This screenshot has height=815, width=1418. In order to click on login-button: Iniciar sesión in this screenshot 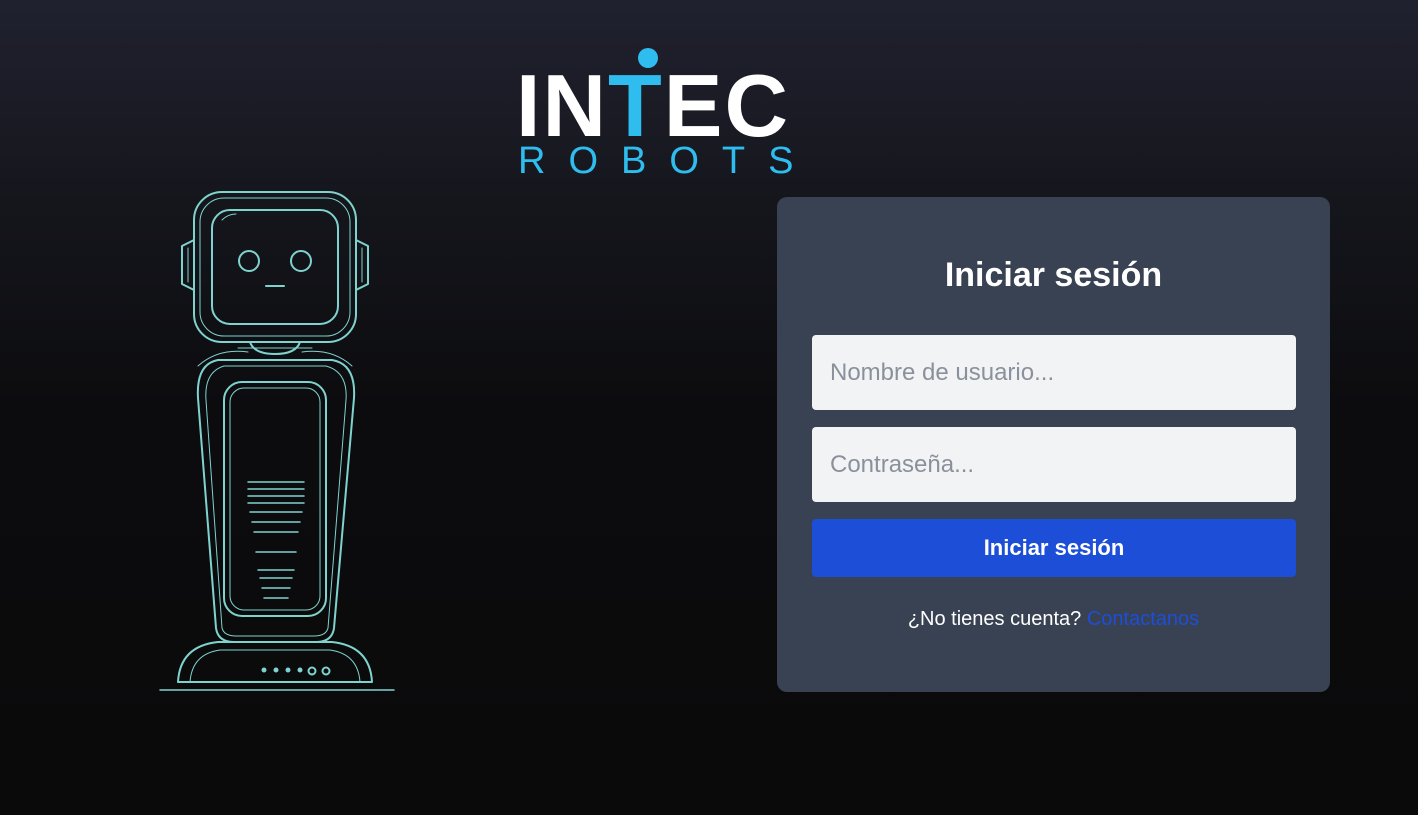, I will do `click(1054, 548)`.